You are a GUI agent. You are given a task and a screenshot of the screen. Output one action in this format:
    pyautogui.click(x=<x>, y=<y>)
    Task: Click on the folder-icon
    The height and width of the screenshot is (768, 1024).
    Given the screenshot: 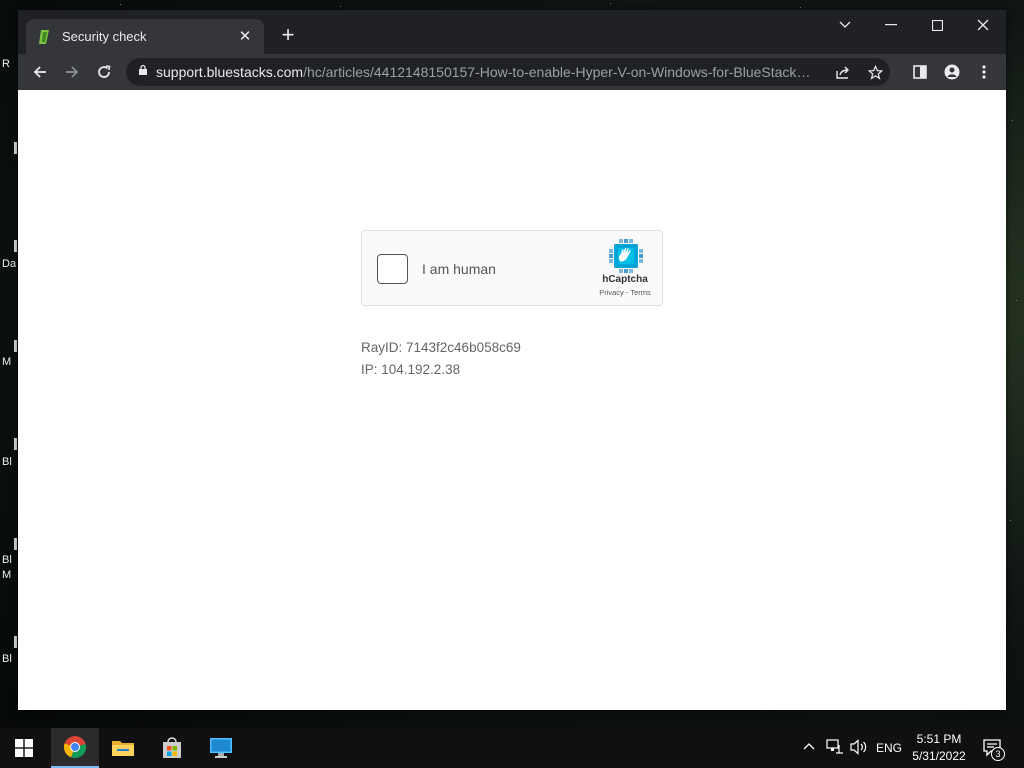 What is the action you would take?
    pyautogui.click(x=123, y=748)
    